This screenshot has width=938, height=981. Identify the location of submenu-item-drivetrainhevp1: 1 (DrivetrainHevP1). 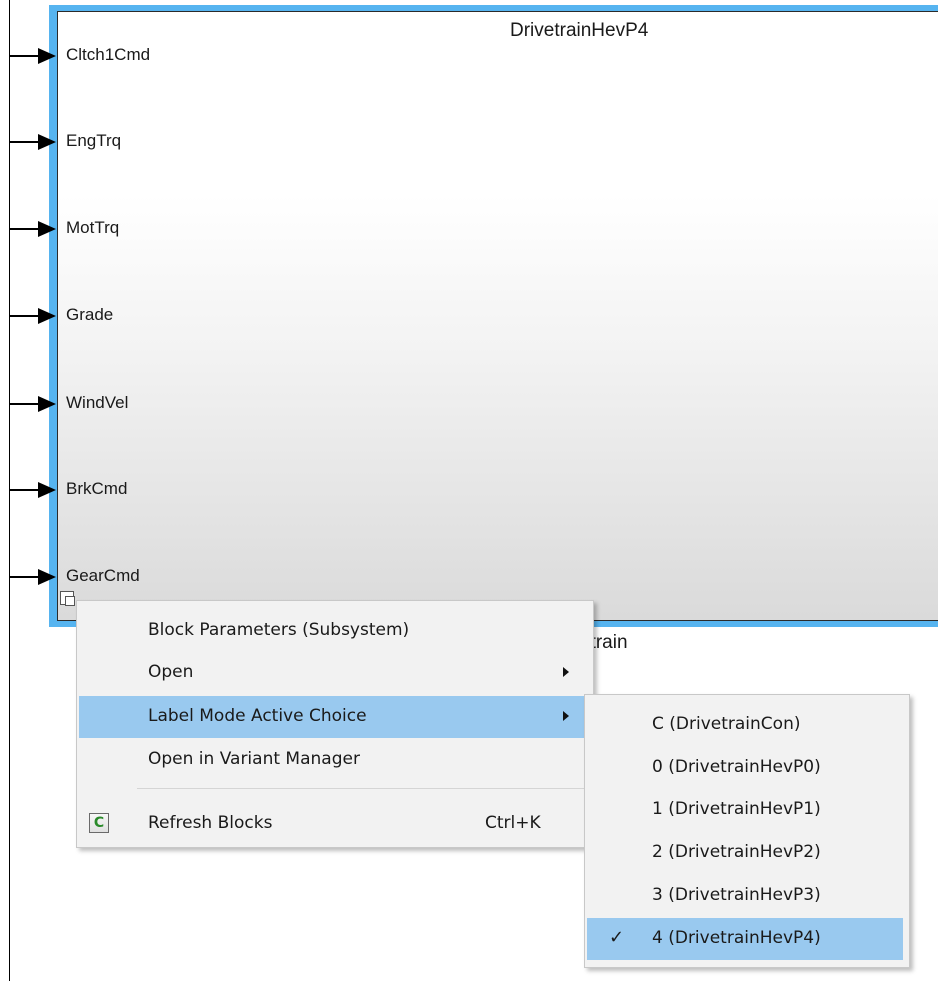
(745, 810).